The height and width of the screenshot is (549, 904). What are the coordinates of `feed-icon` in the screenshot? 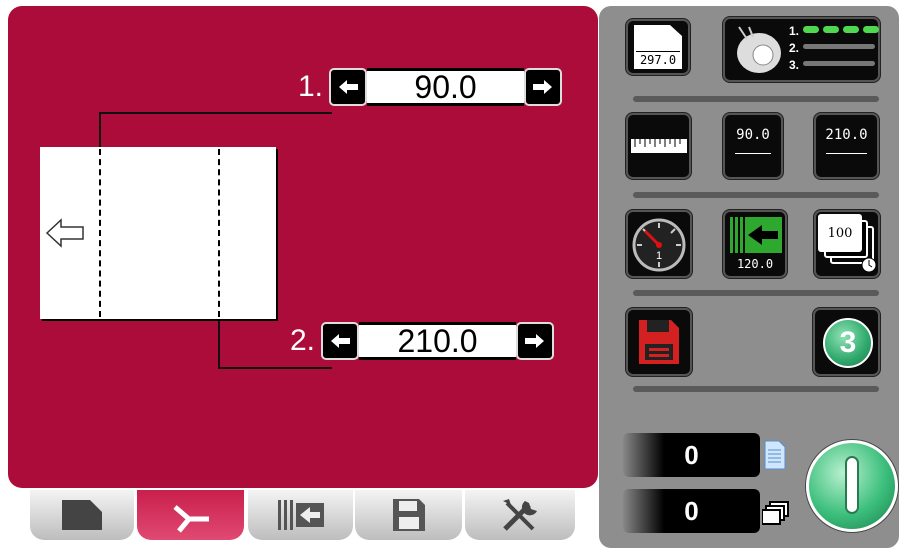 It's located at (300, 515).